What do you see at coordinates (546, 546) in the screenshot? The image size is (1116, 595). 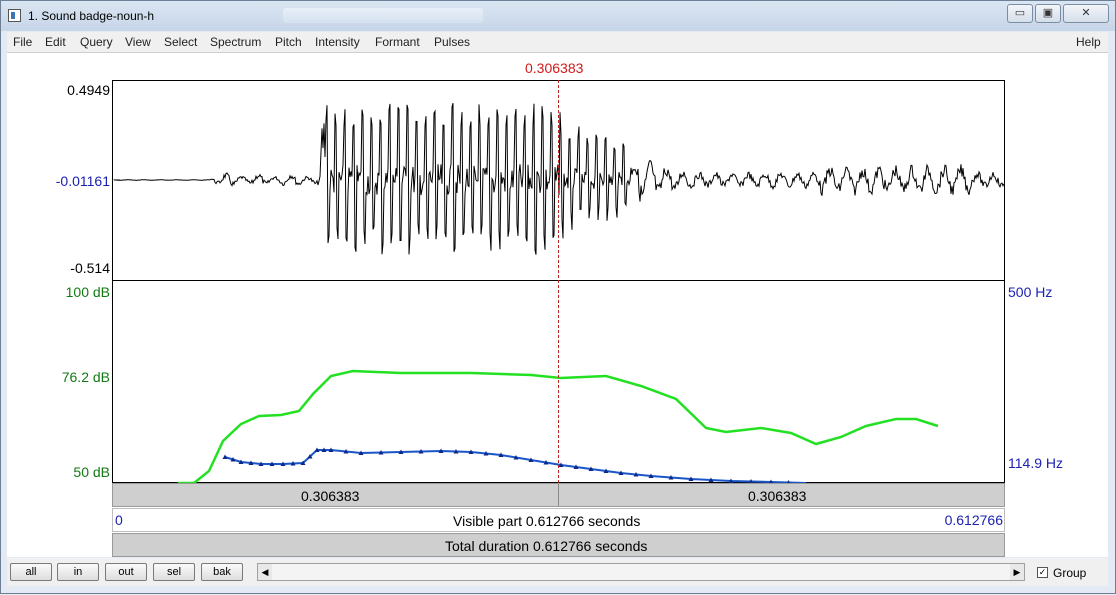 I see `total-duration-label: Total duration 0.612766 seconds` at bounding box center [546, 546].